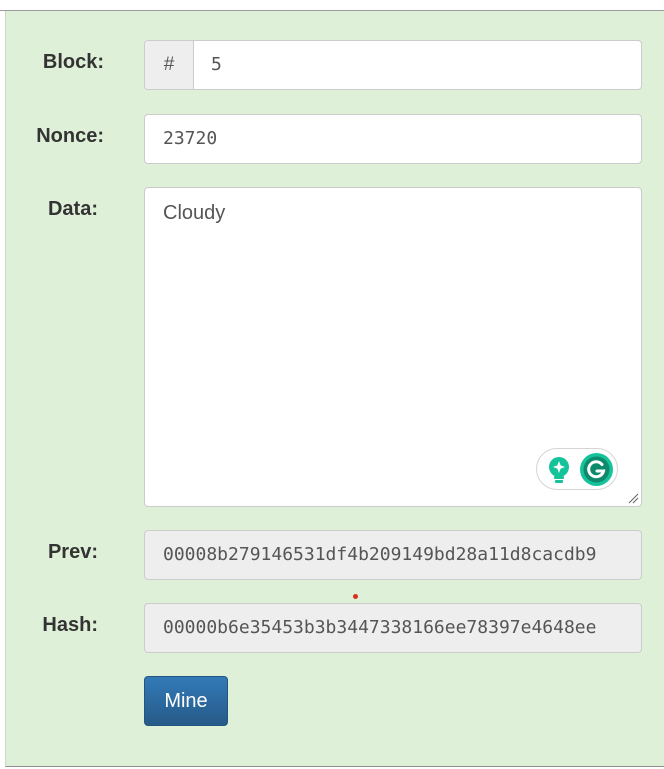 This screenshot has width=664, height=769. I want to click on grammarly-g-icon, so click(596, 469).